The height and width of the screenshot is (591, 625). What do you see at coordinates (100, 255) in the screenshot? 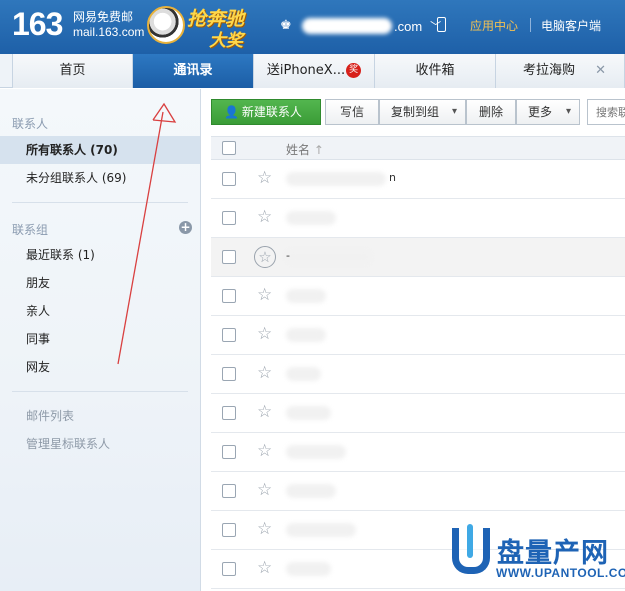
I see `sidebar-item-recent: 最近联系 (1)` at bounding box center [100, 255].